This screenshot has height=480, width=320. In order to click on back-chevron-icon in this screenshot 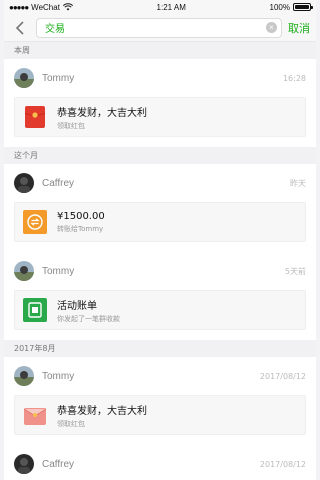, I will do `click(20, 28)`.